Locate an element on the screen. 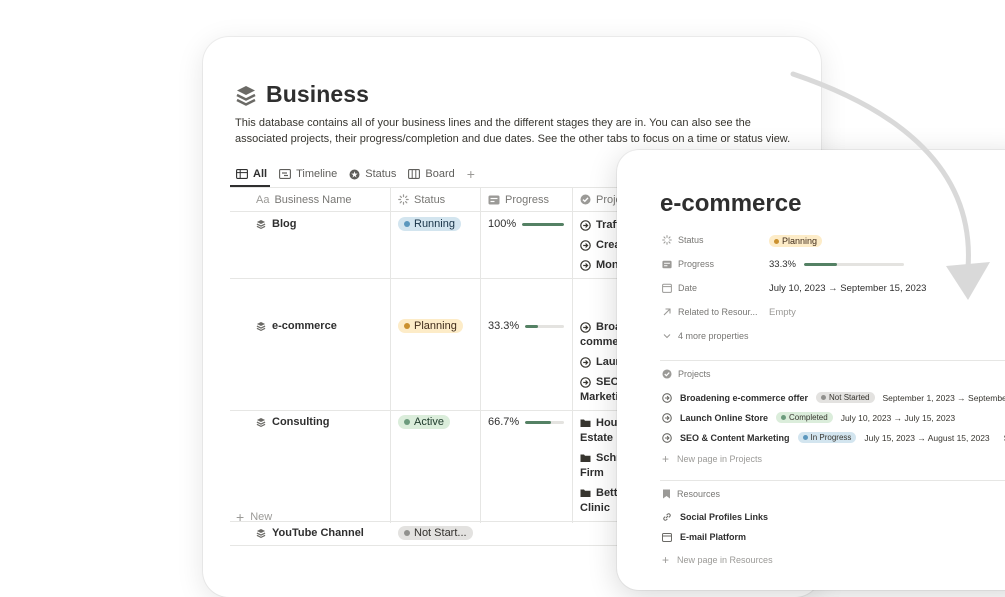  projects-section-header: Projects is located at coordinates (686, 374).